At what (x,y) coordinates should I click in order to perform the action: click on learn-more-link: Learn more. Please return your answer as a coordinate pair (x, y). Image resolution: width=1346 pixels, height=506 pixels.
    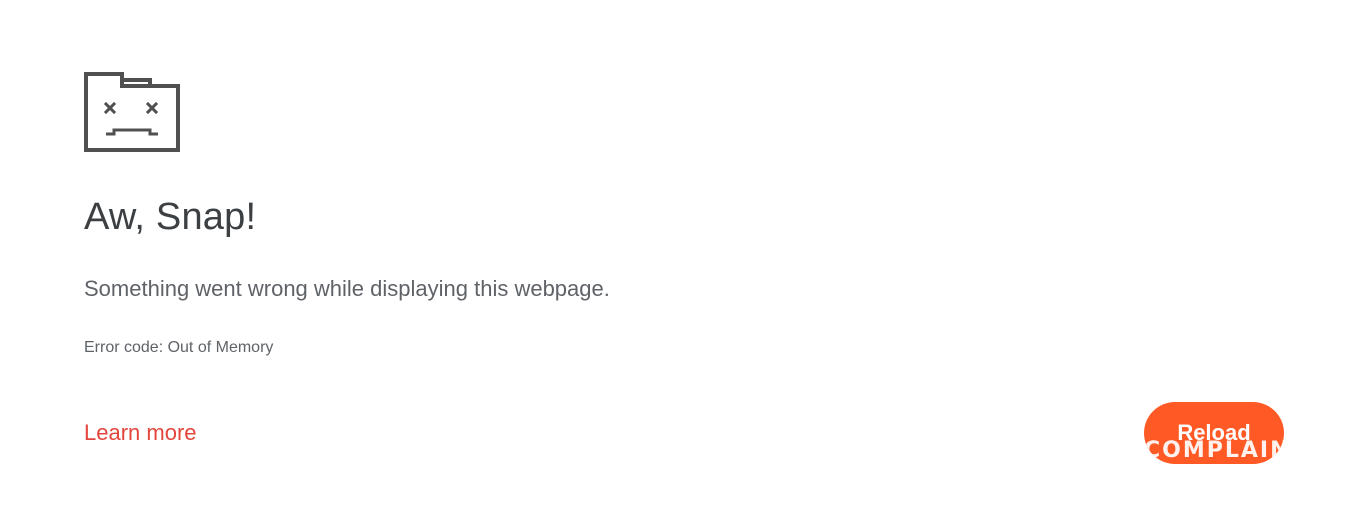
    Looking at the image, I should click on (140, 433).